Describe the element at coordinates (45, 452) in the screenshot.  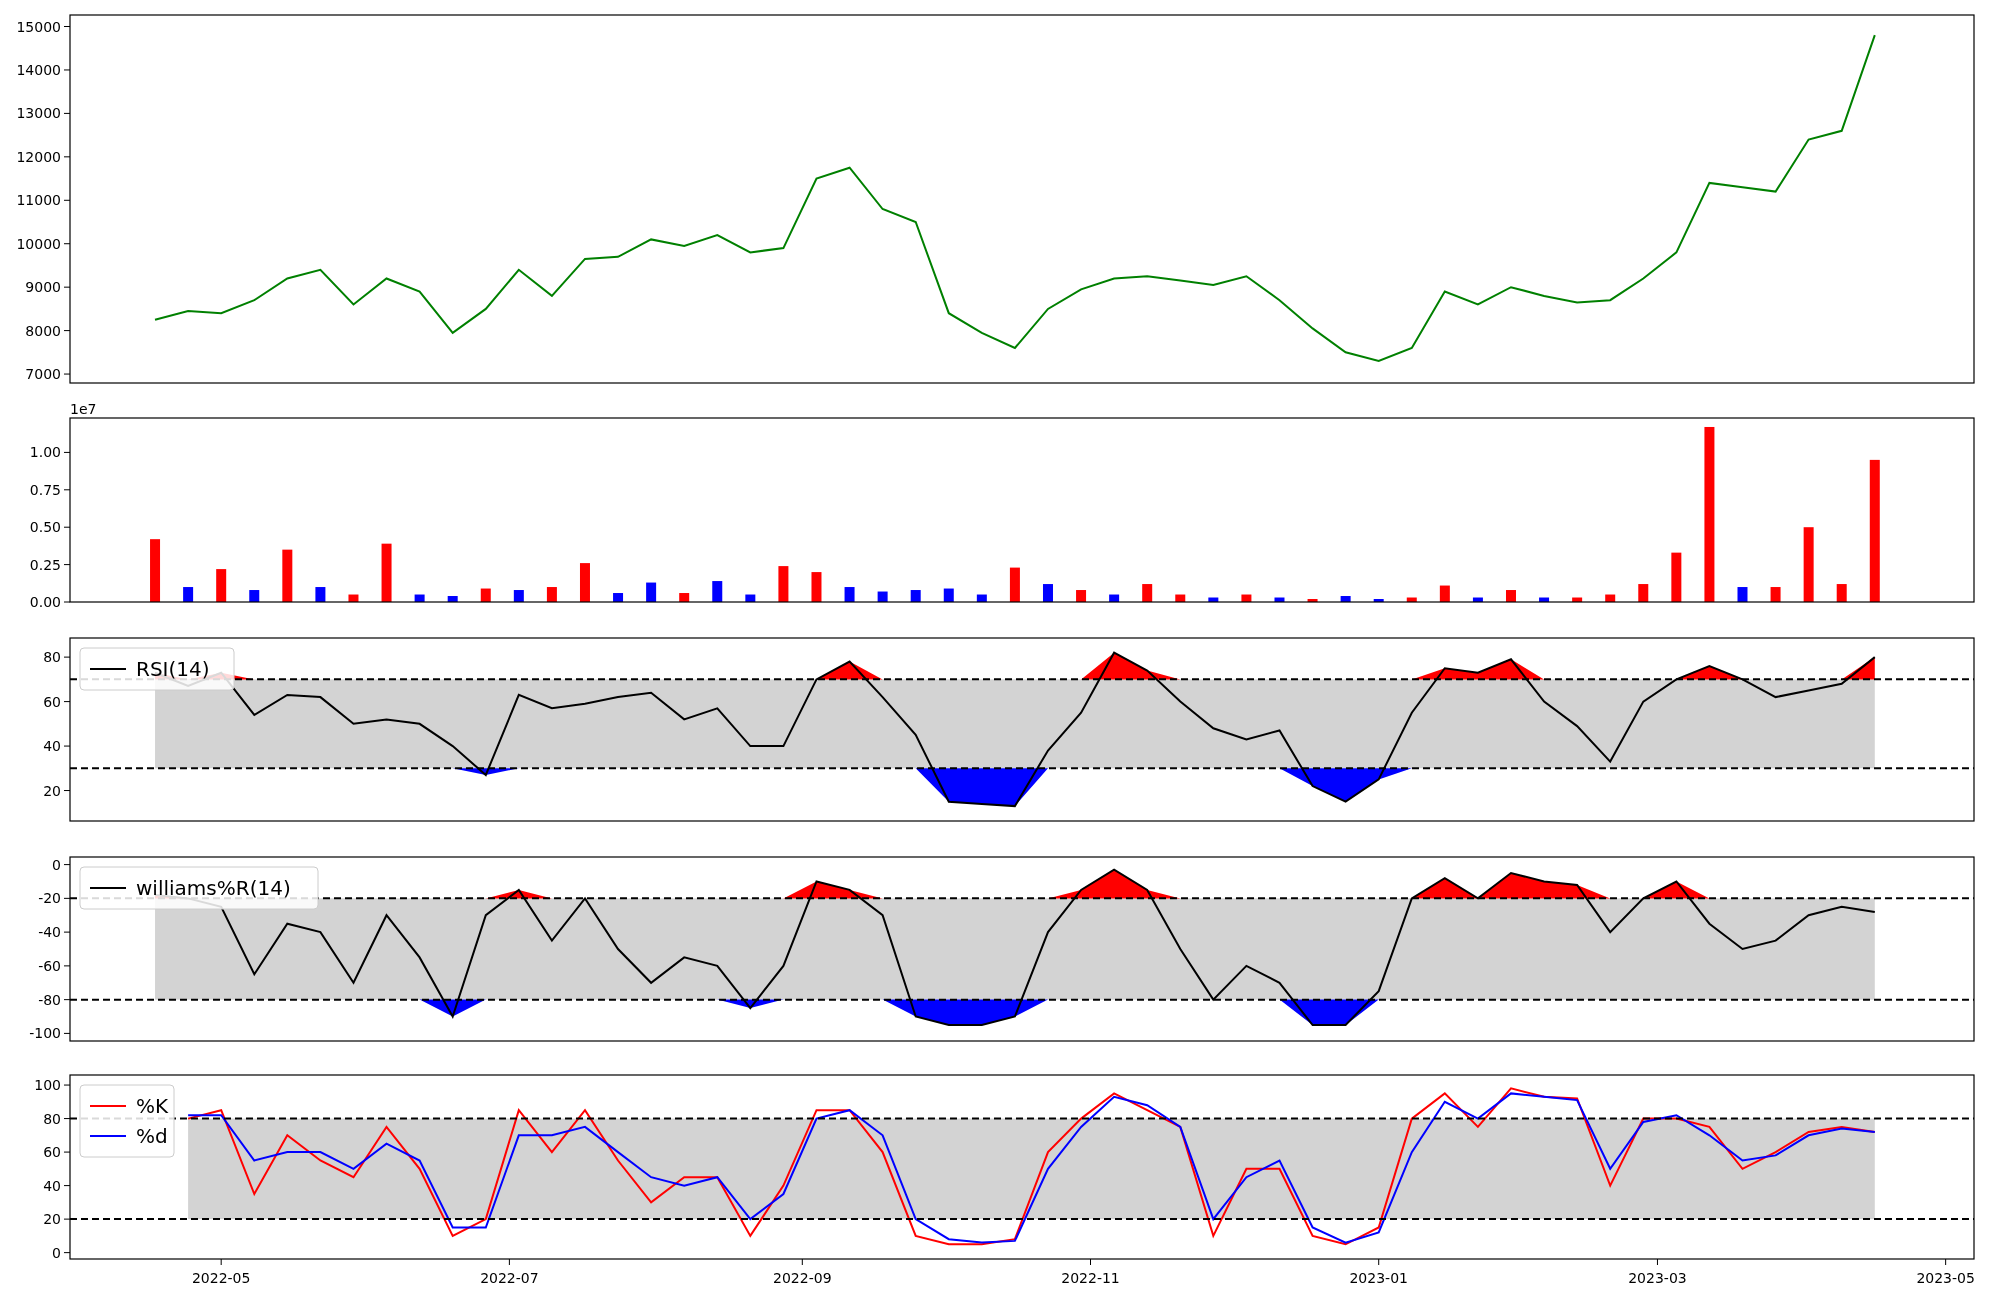
I see `y-tick-label: 1.00` at that location.